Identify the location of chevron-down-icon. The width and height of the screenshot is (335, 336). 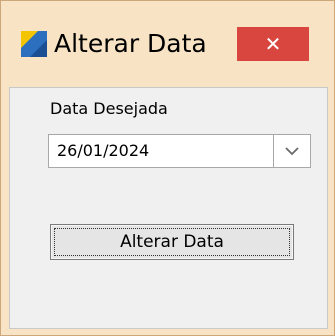
(292, 151).